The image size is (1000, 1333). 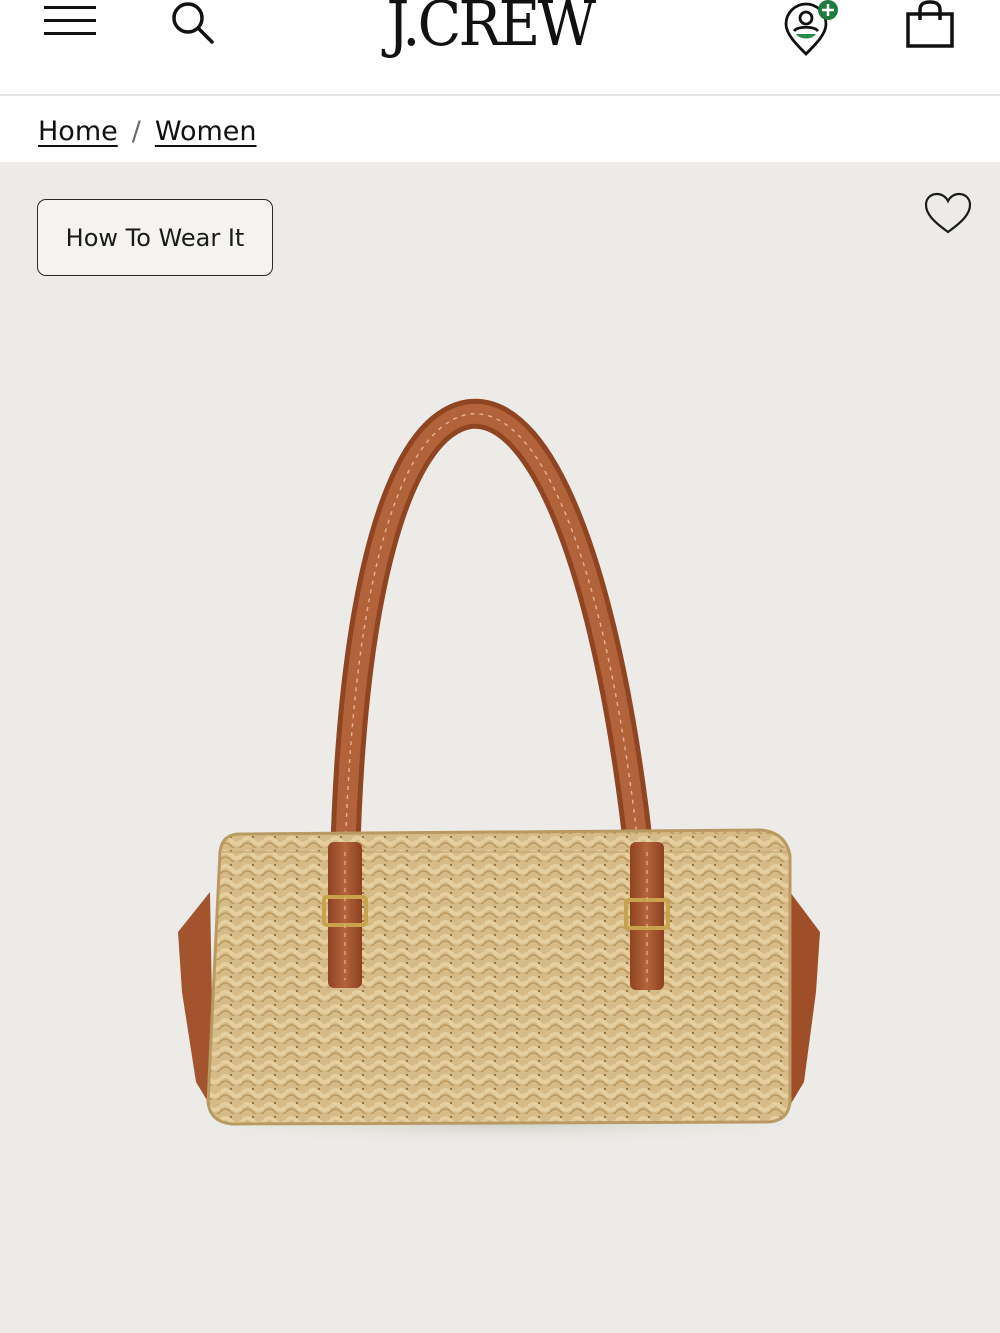 I want to click on hamburger-menu-icon, so click(x=70, y=22).